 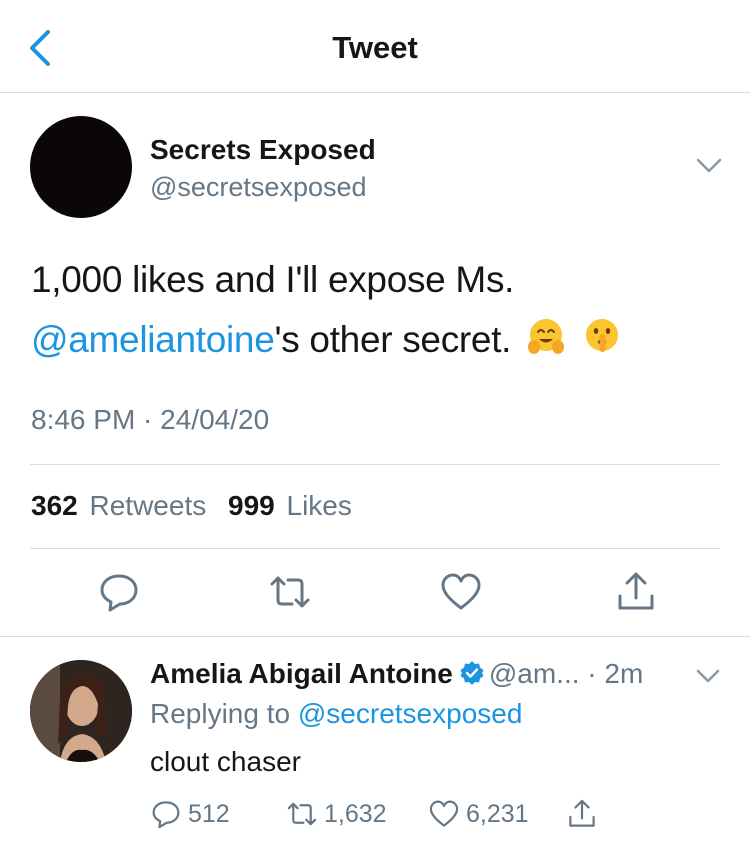 What do you see at coordinates (566, 673) in the screenshot?
I see `reply-handle-time: @am... · 2m` at bounding box center [566, 673].